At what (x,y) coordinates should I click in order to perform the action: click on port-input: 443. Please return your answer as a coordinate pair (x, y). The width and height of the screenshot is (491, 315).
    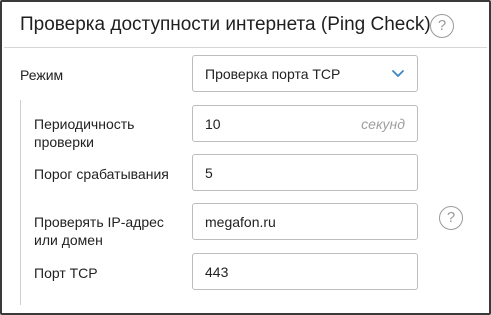
    Looking at the image, I should click on (305, 271).